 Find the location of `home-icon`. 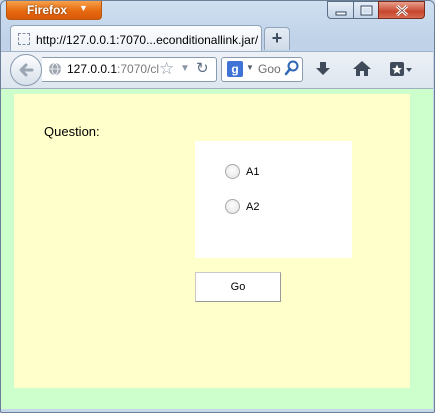

home-icon is located at coordinates (362, 68).